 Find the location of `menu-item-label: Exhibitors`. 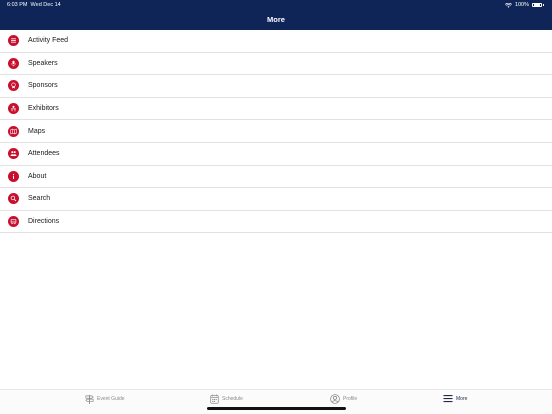

menu-item-label: Exhibitors is located at coordinates (43, 109).